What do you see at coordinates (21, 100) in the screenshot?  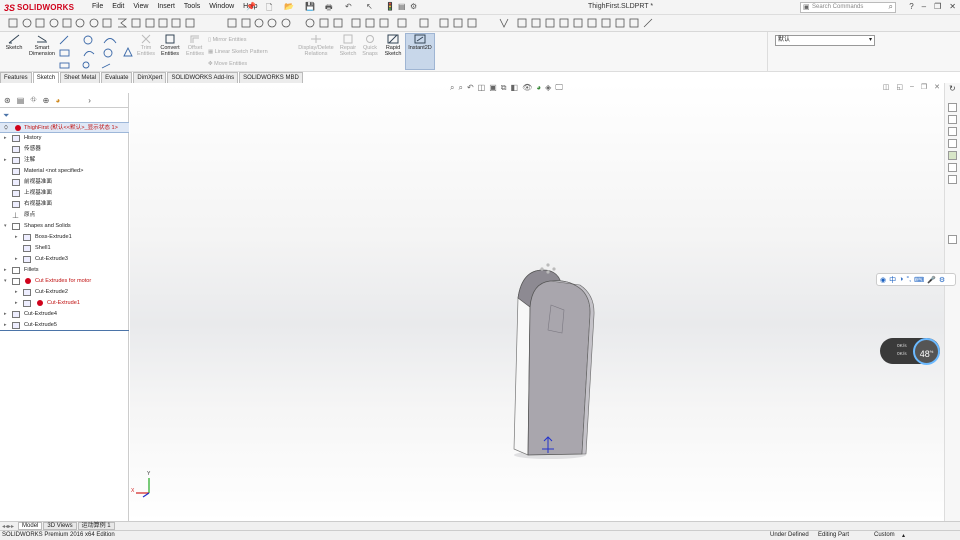 I see `property-manager-icon: ▤` at bounding box center [21, 100].